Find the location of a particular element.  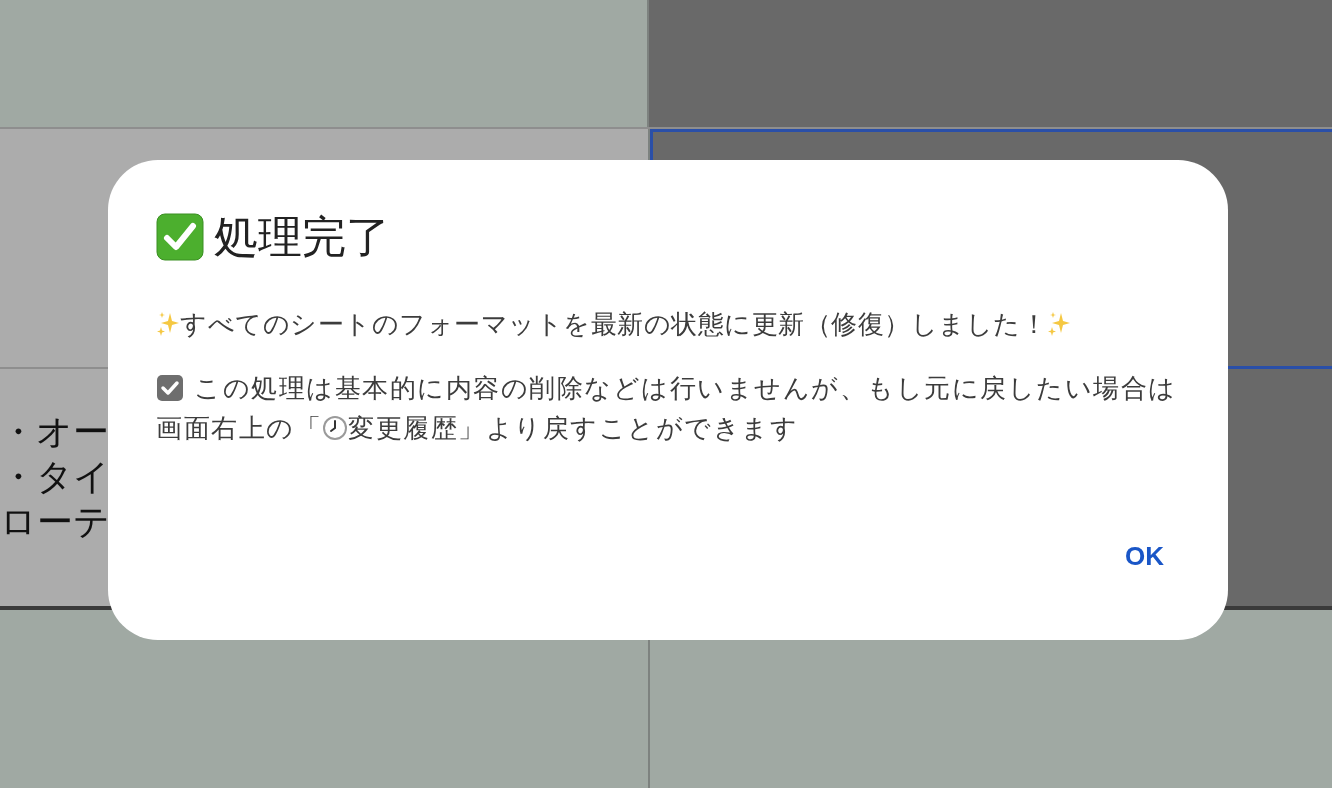

clock-icon is located at coordinates (335, 428).